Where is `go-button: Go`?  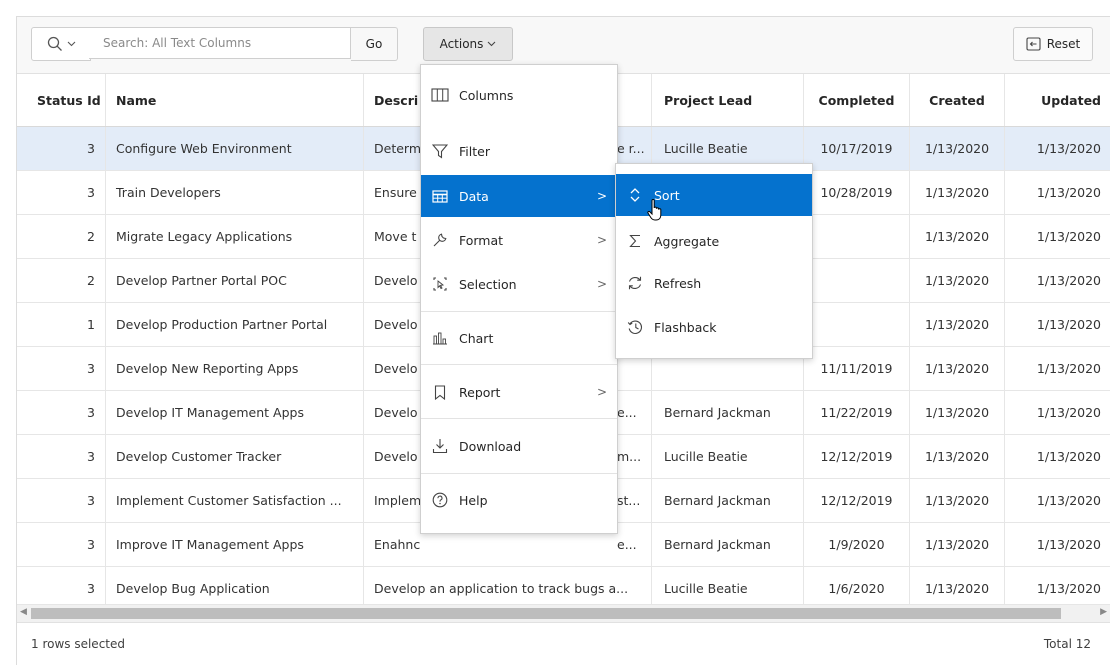
go-button: Go is located at coordinates (374, 44).